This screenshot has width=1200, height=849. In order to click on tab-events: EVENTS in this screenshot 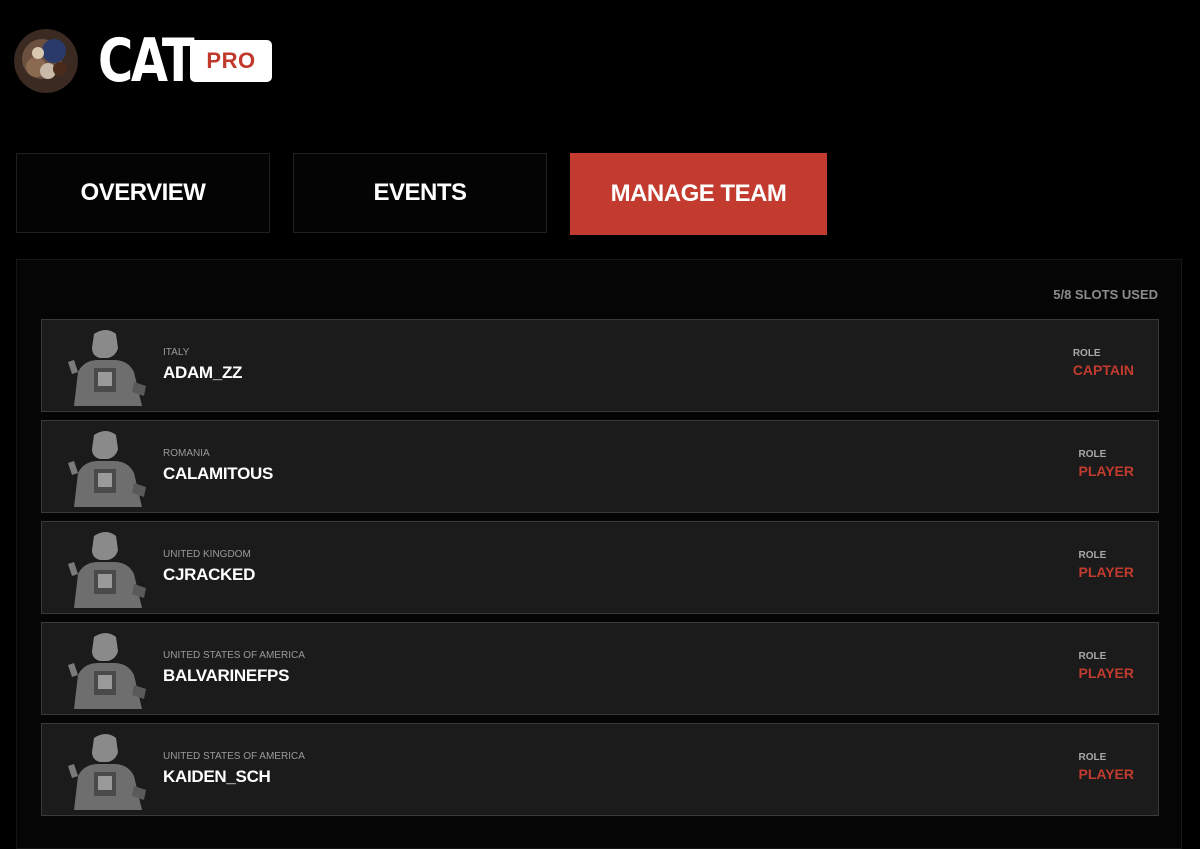, I will do `click(420, 193)`.